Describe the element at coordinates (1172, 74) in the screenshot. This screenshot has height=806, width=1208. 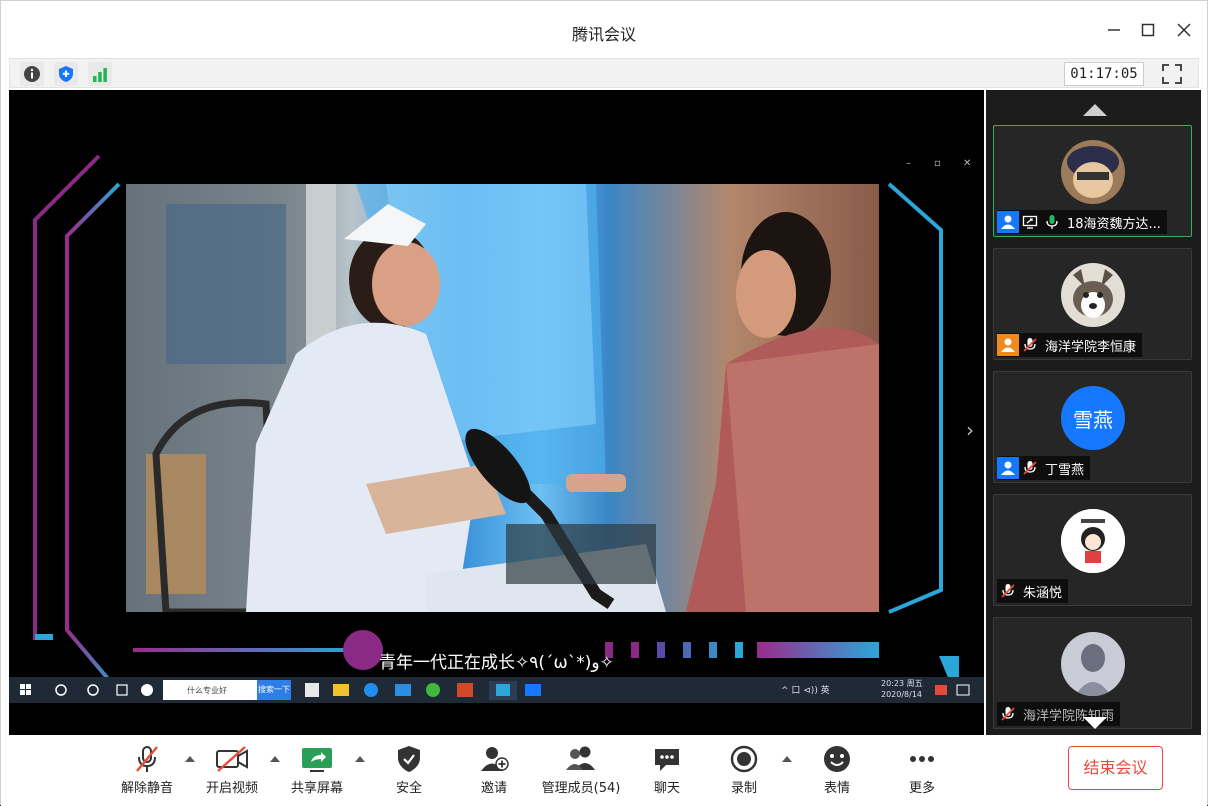
I see `fullscreen-icon` at that location.